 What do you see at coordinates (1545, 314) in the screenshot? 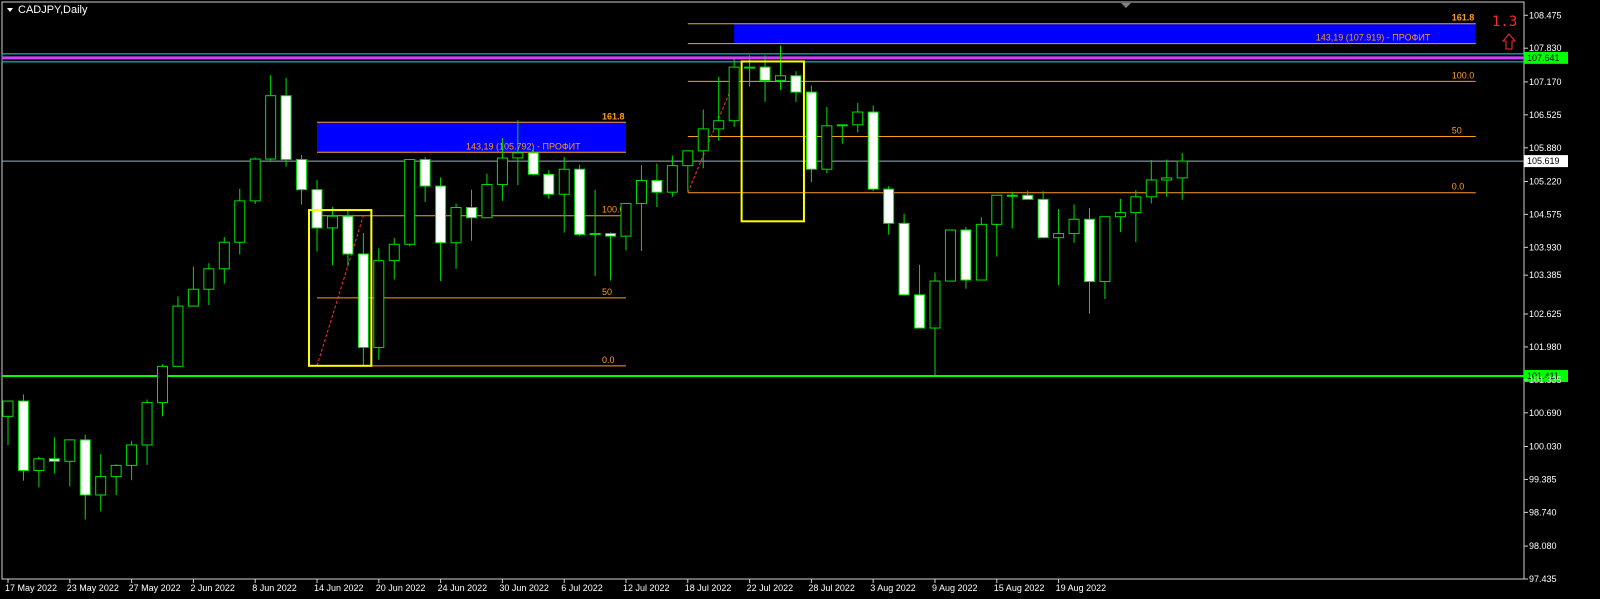
I see `y-tick-label: 102.625` at bounding box center [1545, 314].